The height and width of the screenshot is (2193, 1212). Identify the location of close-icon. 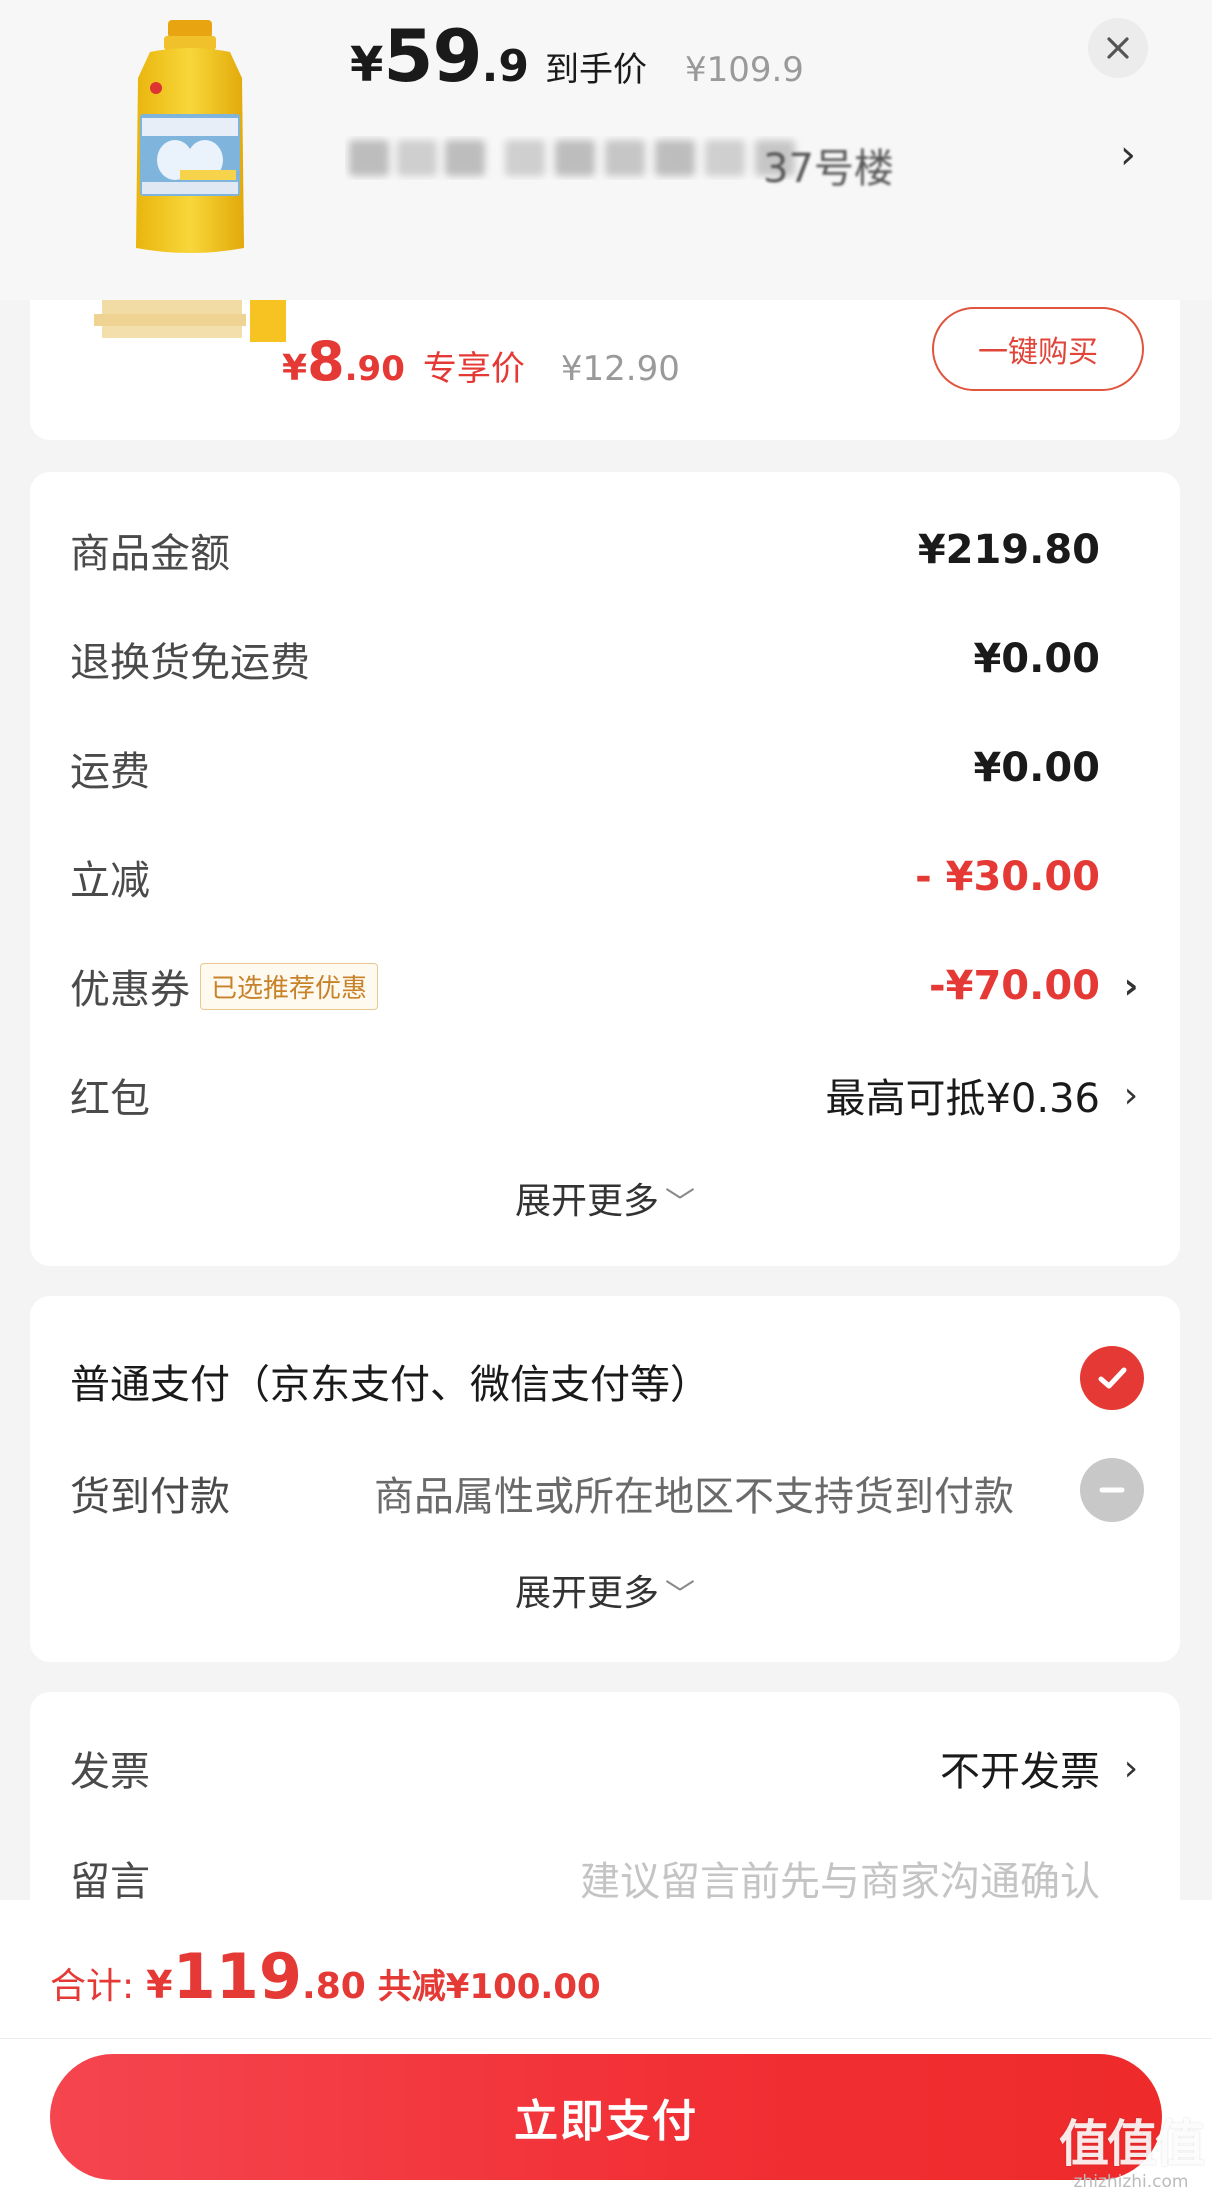
(1118, 48).